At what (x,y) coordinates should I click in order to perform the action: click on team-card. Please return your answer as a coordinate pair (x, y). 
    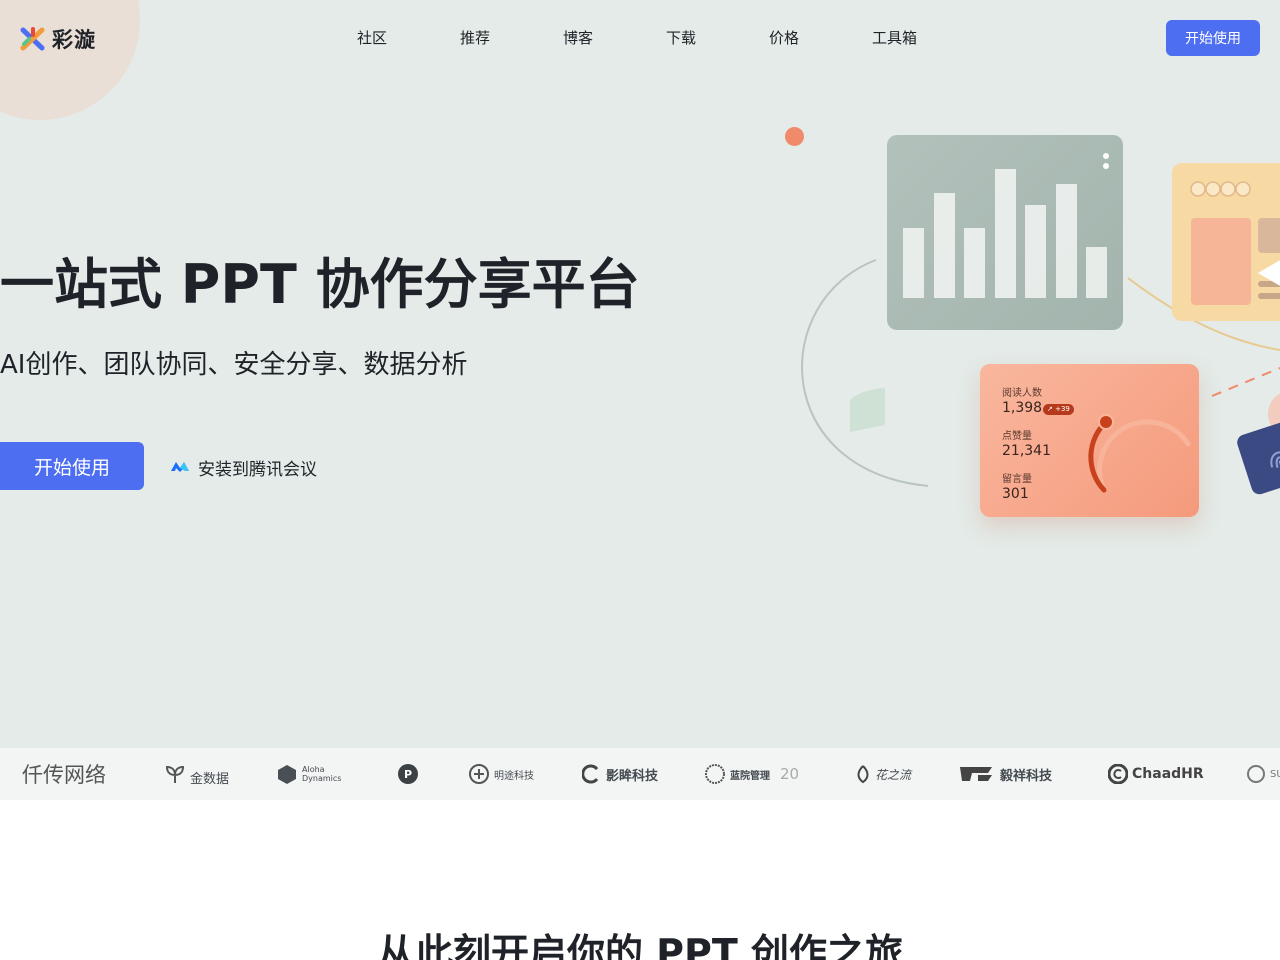
    Looking at the image, I should click on (1226, 242).